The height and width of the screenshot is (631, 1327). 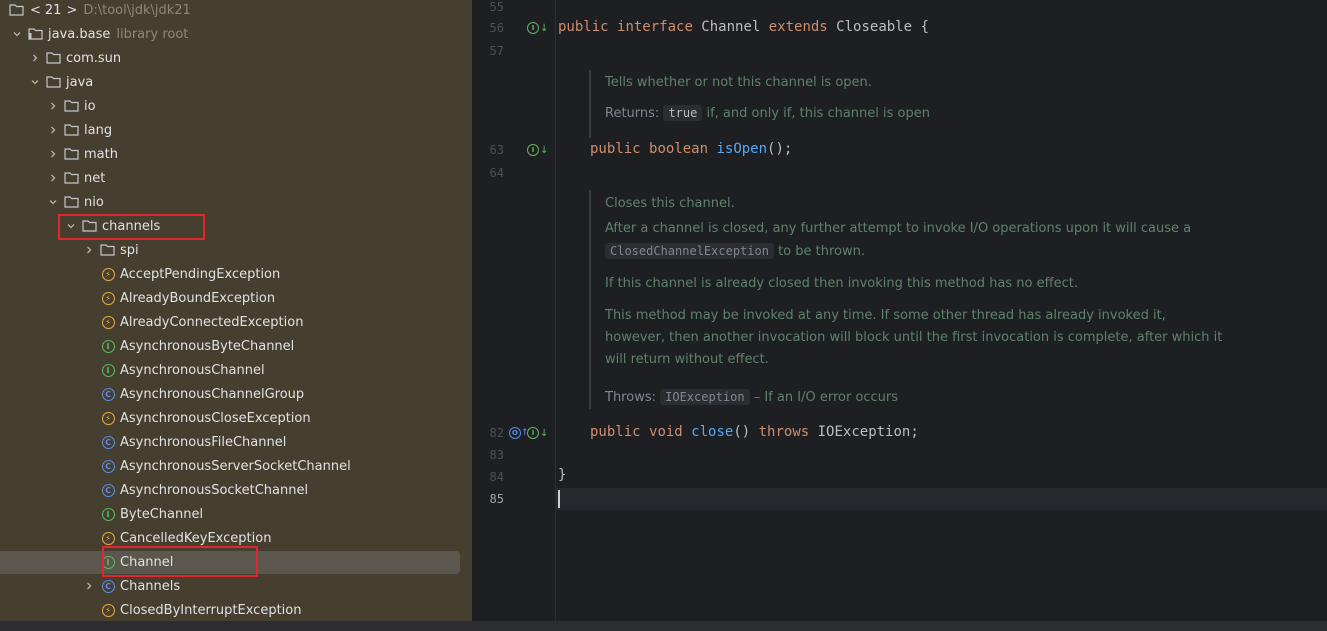 What do you see at coordinates (816, 113) in the screenshot?
I see `doc-returns-text: if, and only if, this channel is open` at bounding box center [816, 113].